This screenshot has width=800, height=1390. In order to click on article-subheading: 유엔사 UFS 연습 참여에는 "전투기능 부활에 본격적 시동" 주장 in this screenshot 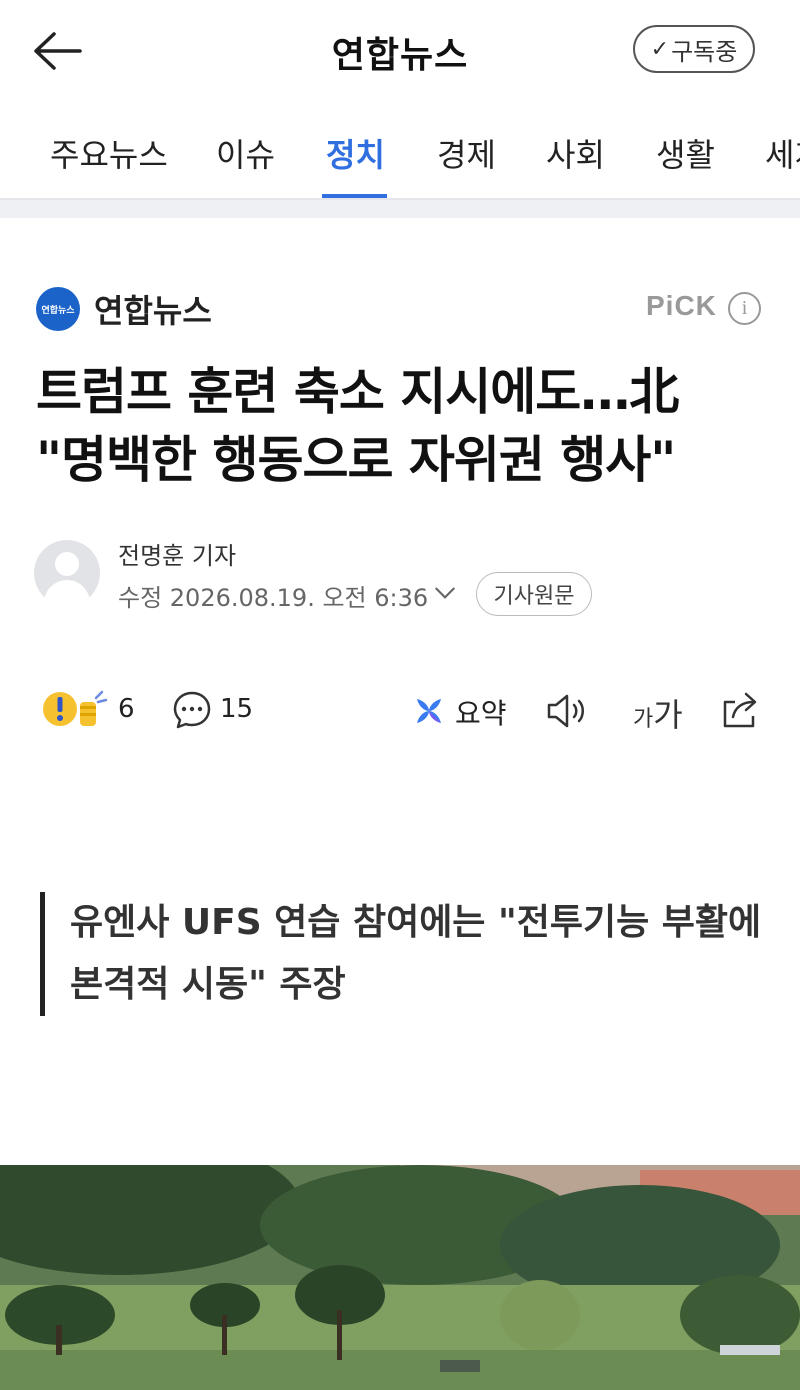, I will do `click(420, 954)`.